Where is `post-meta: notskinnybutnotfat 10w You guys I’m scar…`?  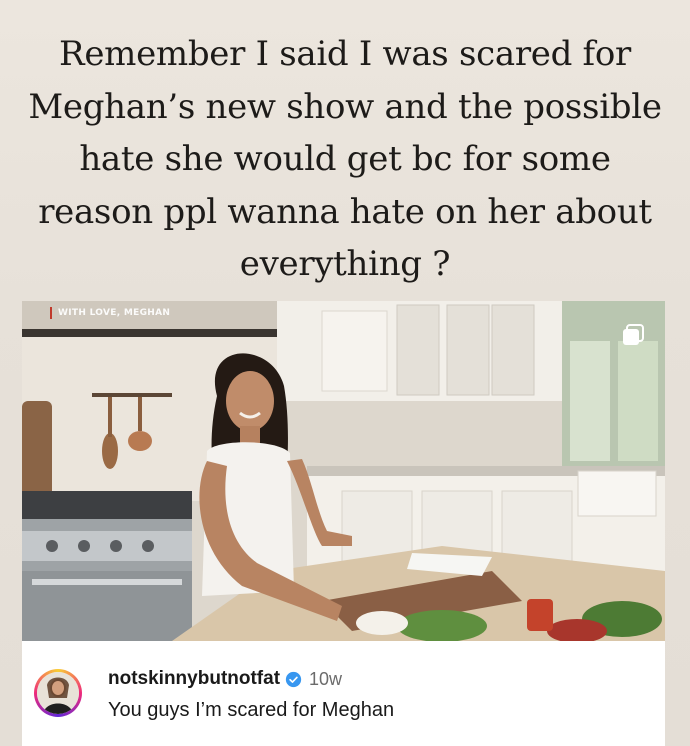
post-meta: notskinnybutnotfat 10w You guys I’m scar… is located at coordinates (343, 693).